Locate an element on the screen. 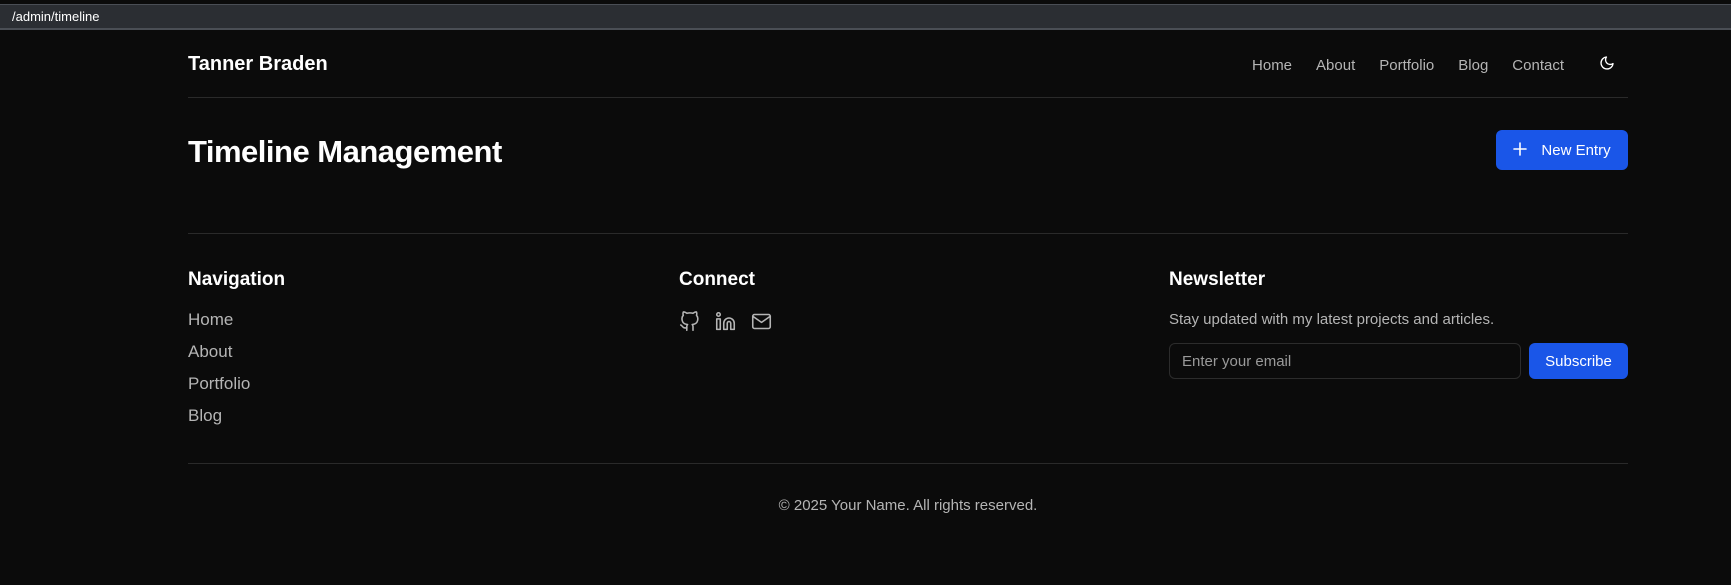 This screenshot has height=585, width=1731. subscribe-button: Subscribe is located at coordinates (1578, 361).